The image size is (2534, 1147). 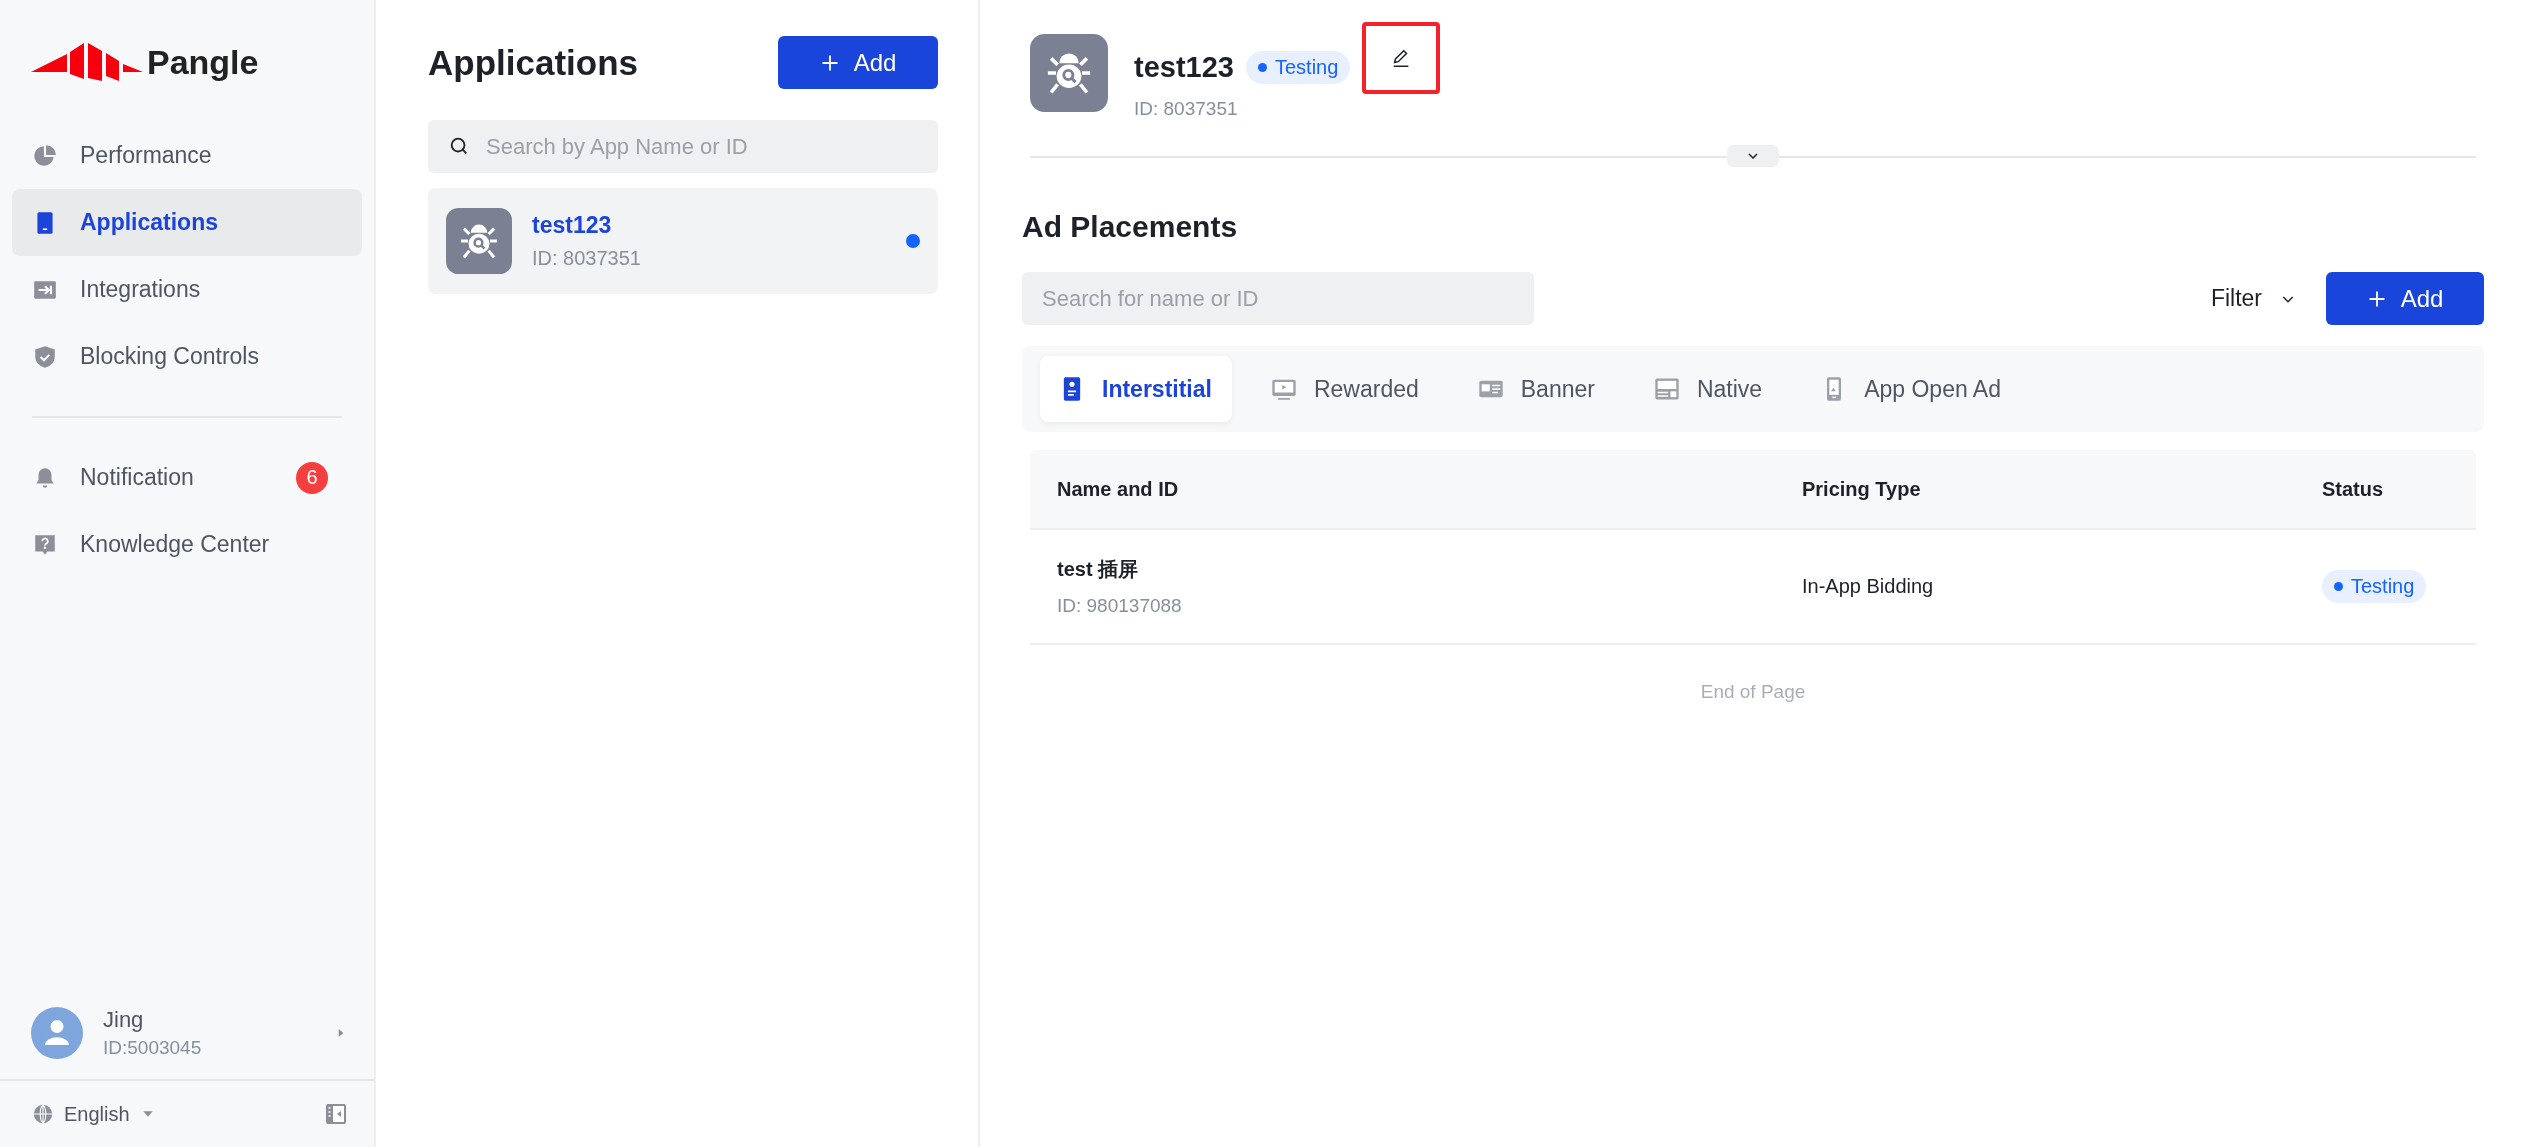 I want to click on search-icon, so click(x=459, y=146).